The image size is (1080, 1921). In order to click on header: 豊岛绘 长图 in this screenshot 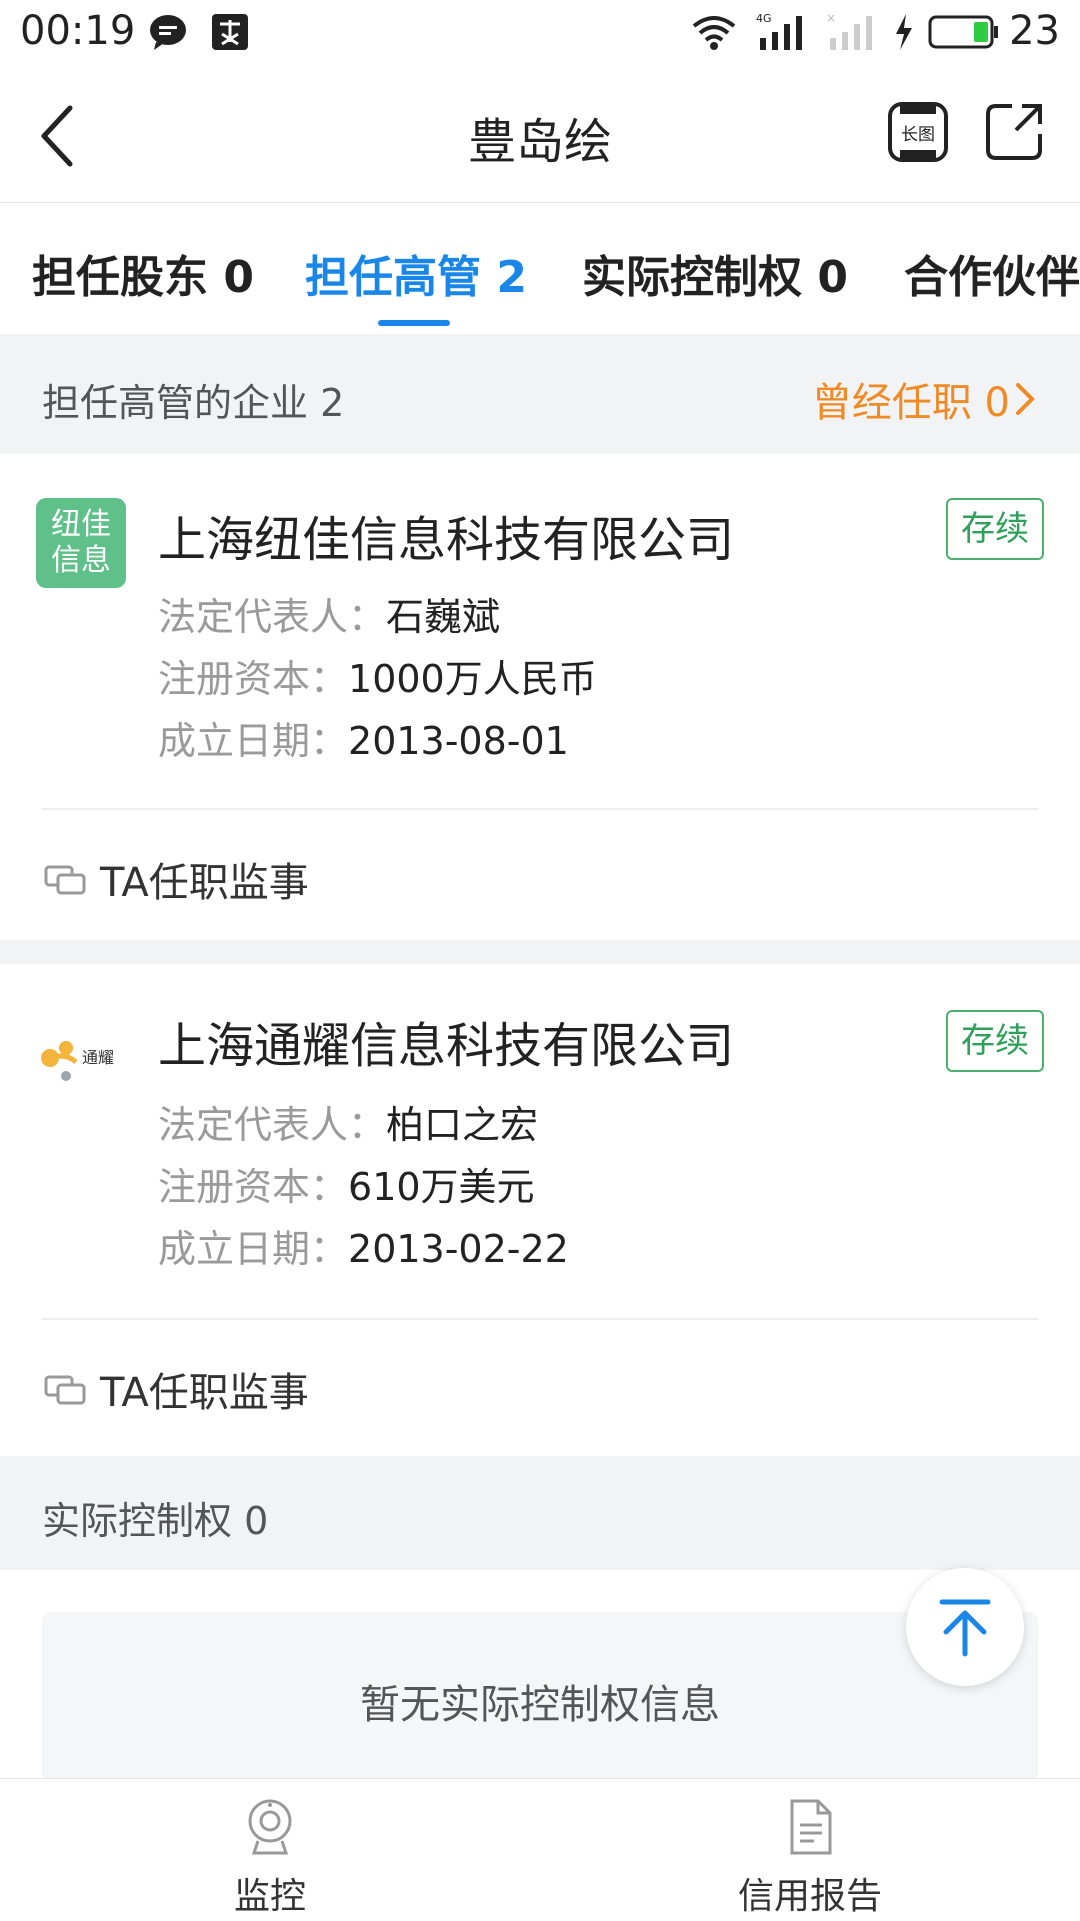, I will do `click(540, 136)`.